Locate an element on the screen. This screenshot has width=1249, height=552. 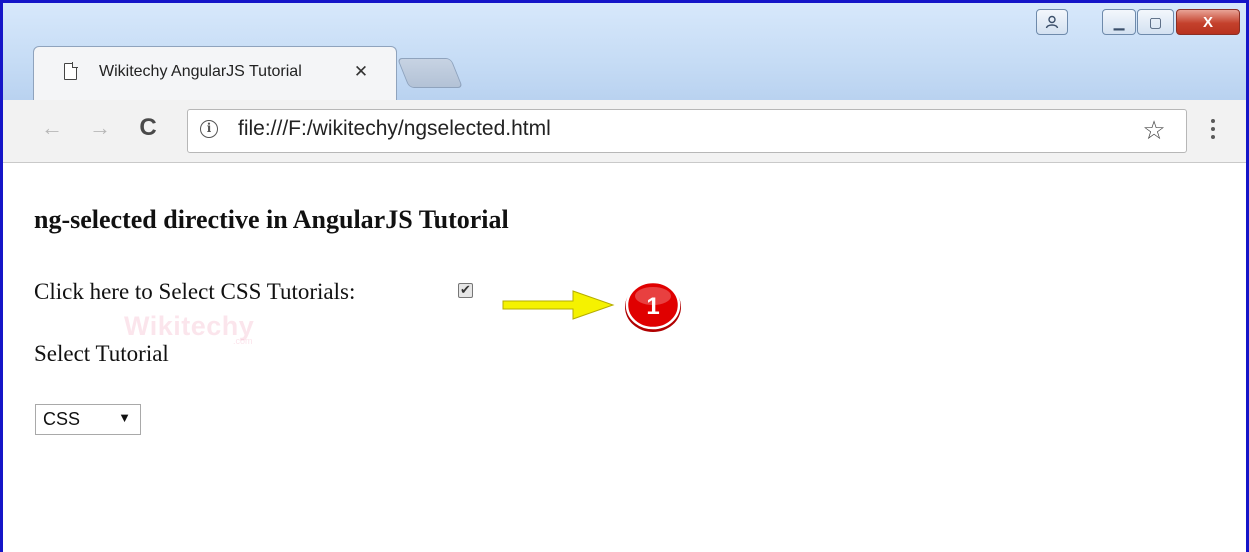
info-icon: i is located at coordinates (209, 129).